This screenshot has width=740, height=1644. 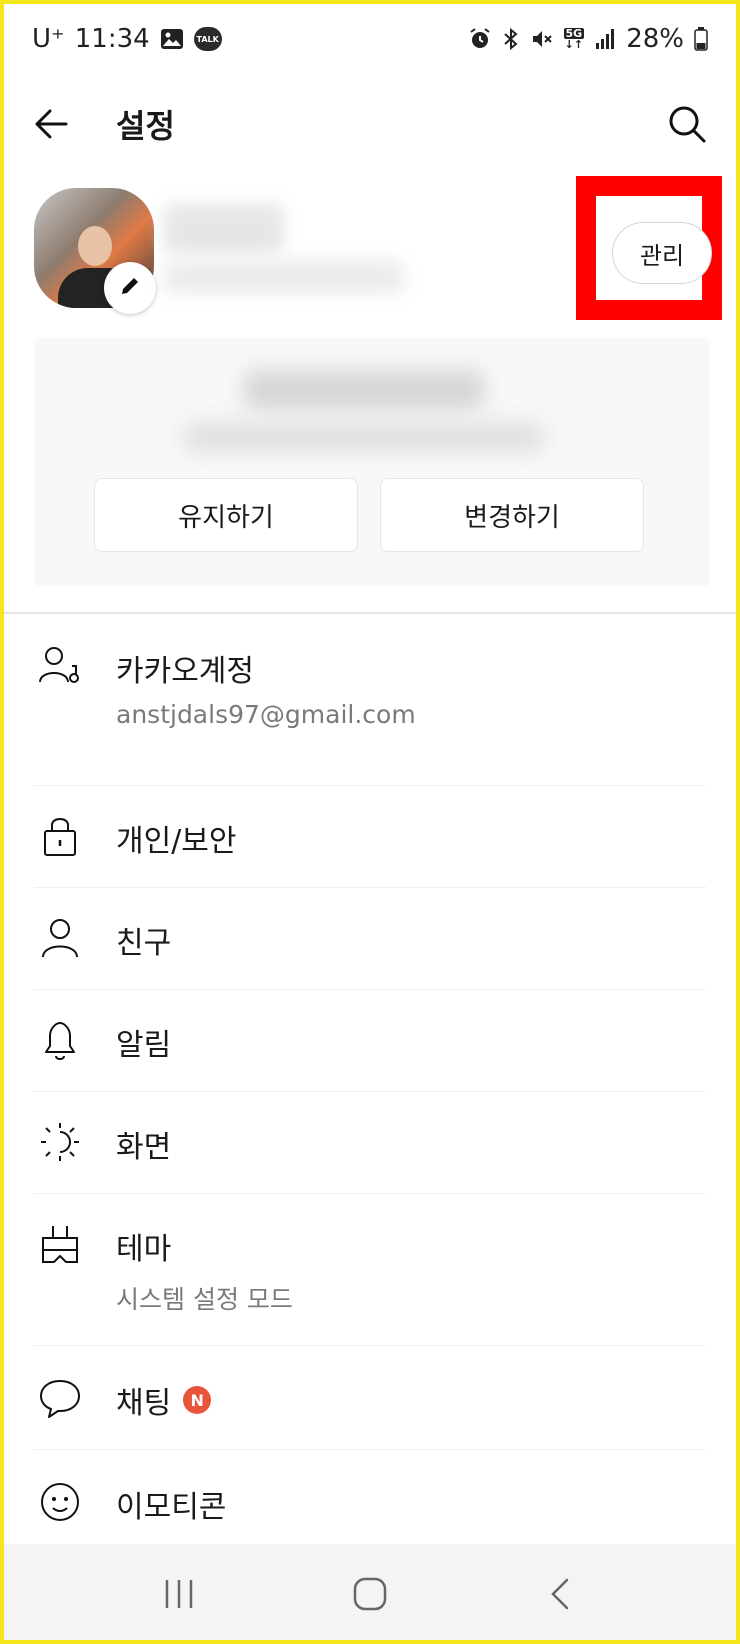 What do you see at coordinates (172, 39) in the screenshot?
I see `image-icon` at bounding box center [172, 39].